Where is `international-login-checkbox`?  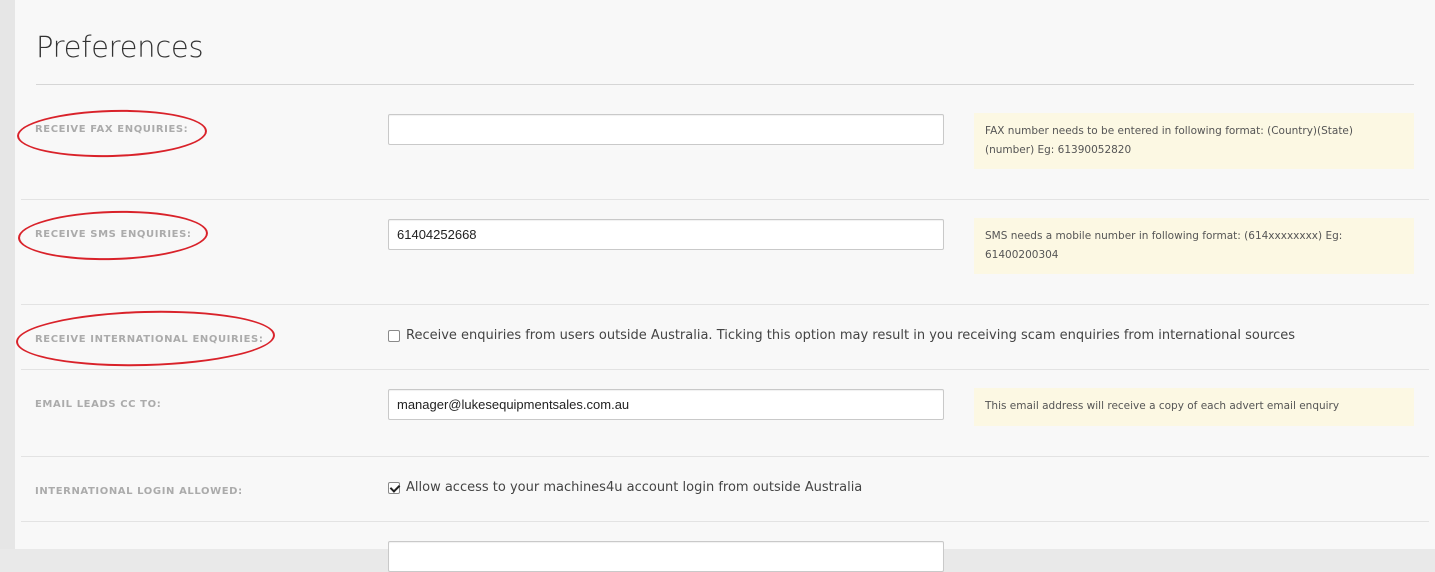 international-login-checkbox is located at coordinates (394, 487).